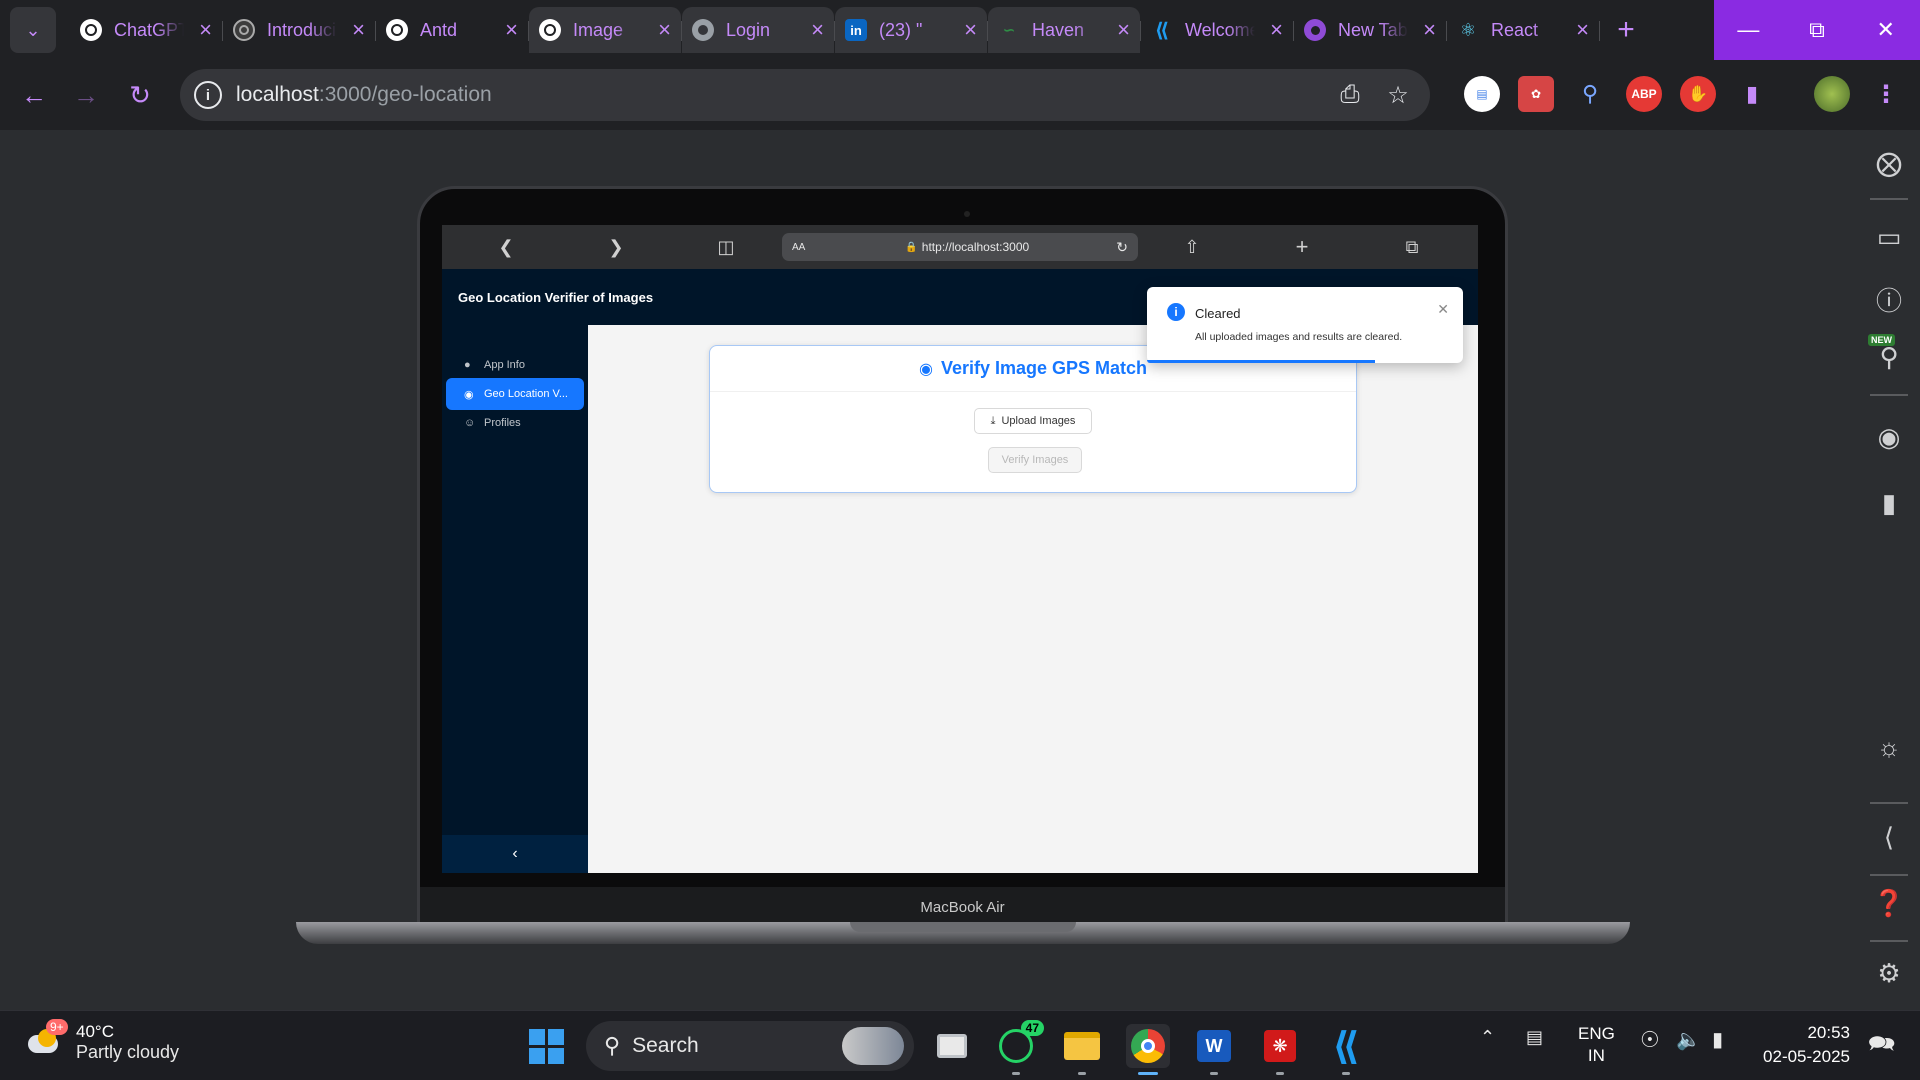 Image resolution: width=1920 pixels, height=1080 pixels. Describe the element at coordinates (952, 1046) in the screenshot. I see `task-view-icon` at that location.